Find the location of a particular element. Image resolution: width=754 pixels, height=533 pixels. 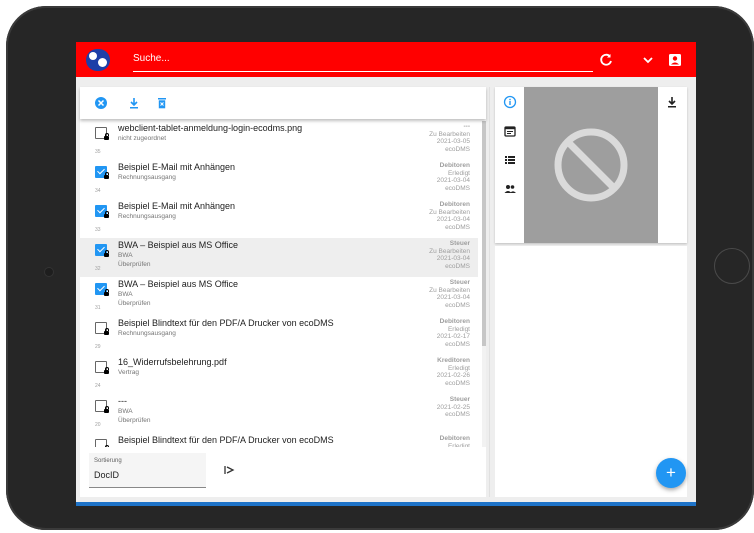

doc-meta: Debitoren Erledigt is located at coordinates (415, 441).